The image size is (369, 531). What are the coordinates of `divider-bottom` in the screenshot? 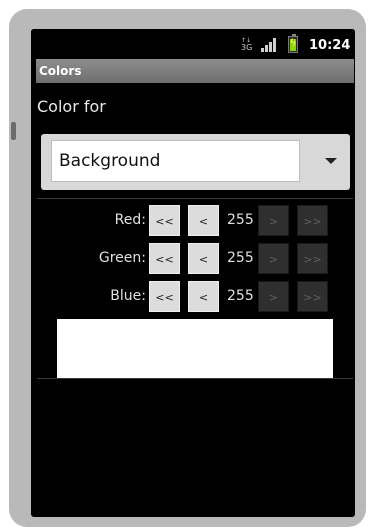 It's located at (195, 378).